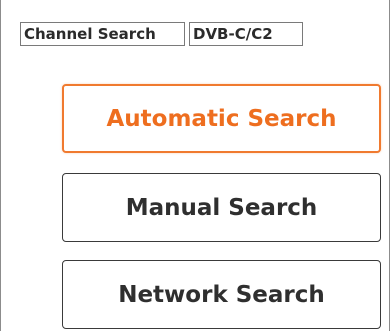 Image resolution: width=390 pixels, height=331 pixels. I want to click on manual-search-label: Manual Search, so click(221, 207).